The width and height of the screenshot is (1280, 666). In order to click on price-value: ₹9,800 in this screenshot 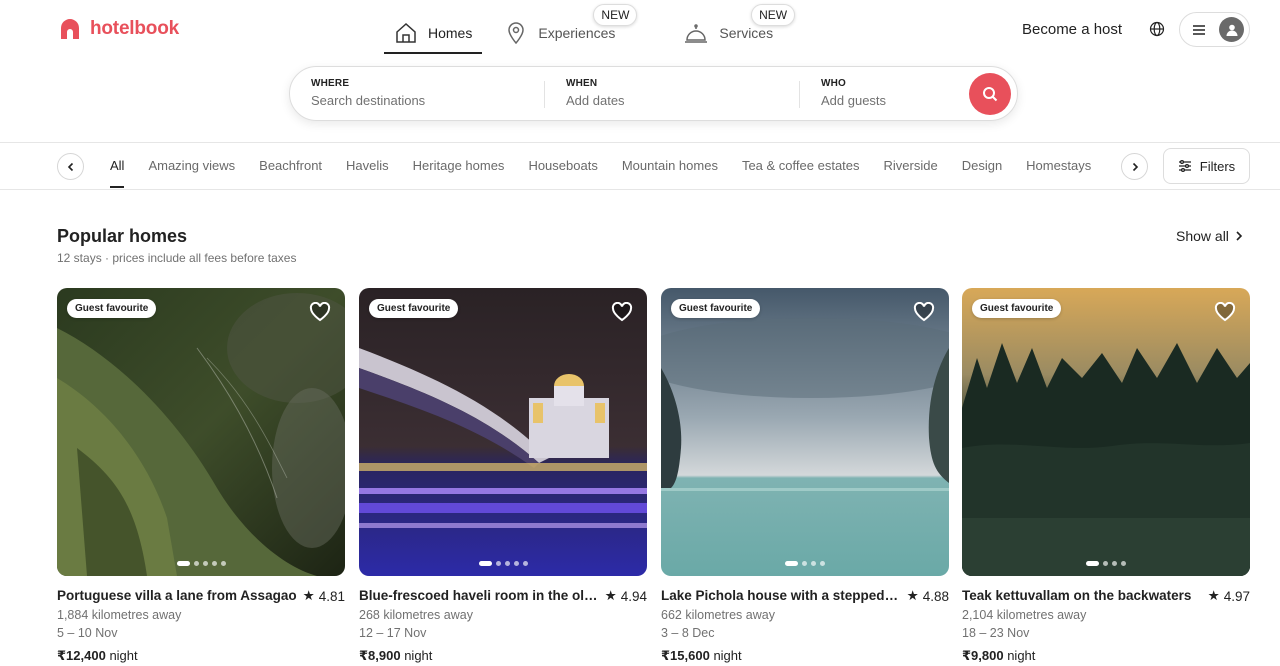, I will do `click(983, 655)`.